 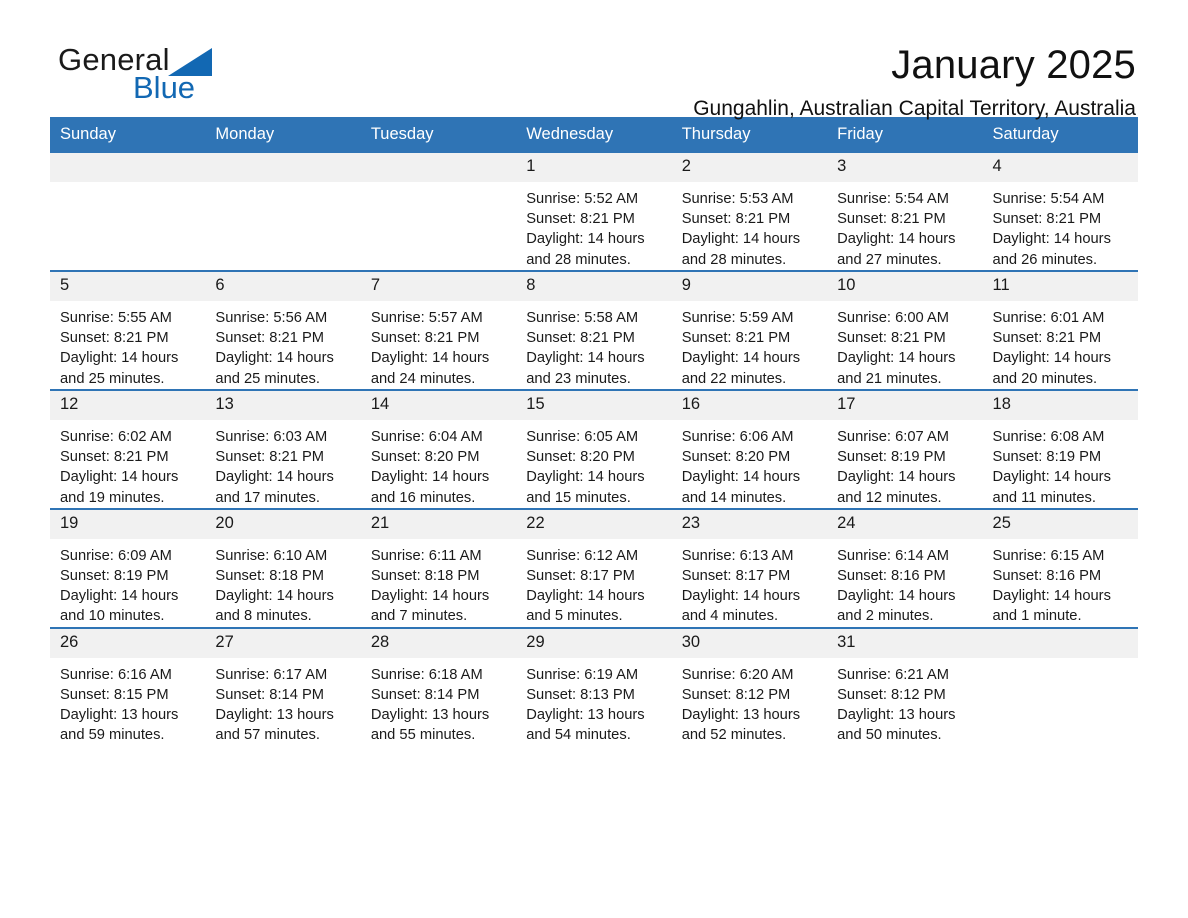 What do you see at coordinates (267, 497) in the screenshot?
I see `daylight-text-line2: and 17 minutes.` at bounding box center [267, 497].